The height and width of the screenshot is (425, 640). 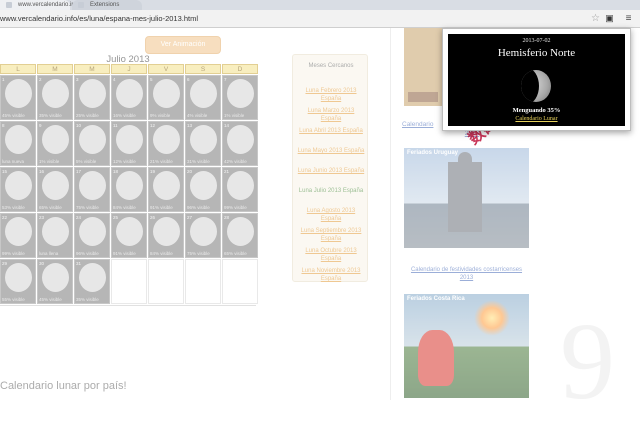 I want to click on calendar-day-cell: 17 75% visible, so click(x=92, y=189).